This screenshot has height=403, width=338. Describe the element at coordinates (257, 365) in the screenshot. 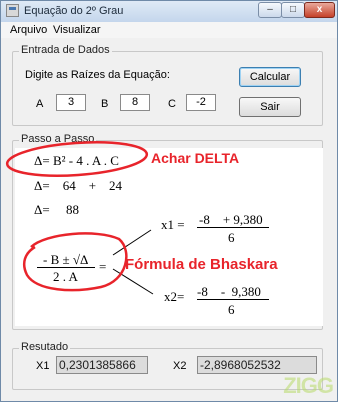

I see `x2-result-field: -2,8968052532` at that location.